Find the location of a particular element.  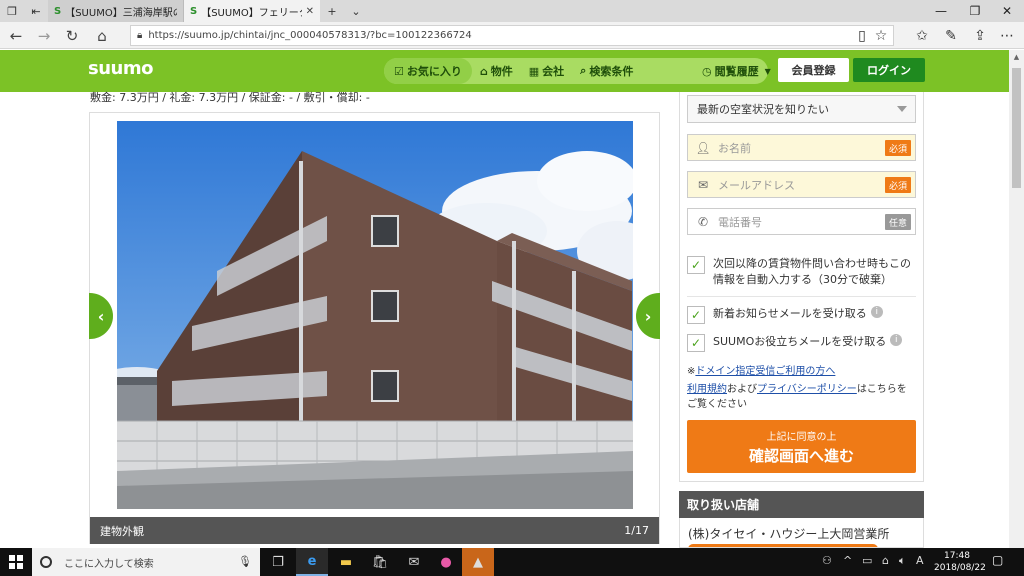

nav-history: ◷ 閲覧履歴 ▼ is located at coordinates (736, 71).